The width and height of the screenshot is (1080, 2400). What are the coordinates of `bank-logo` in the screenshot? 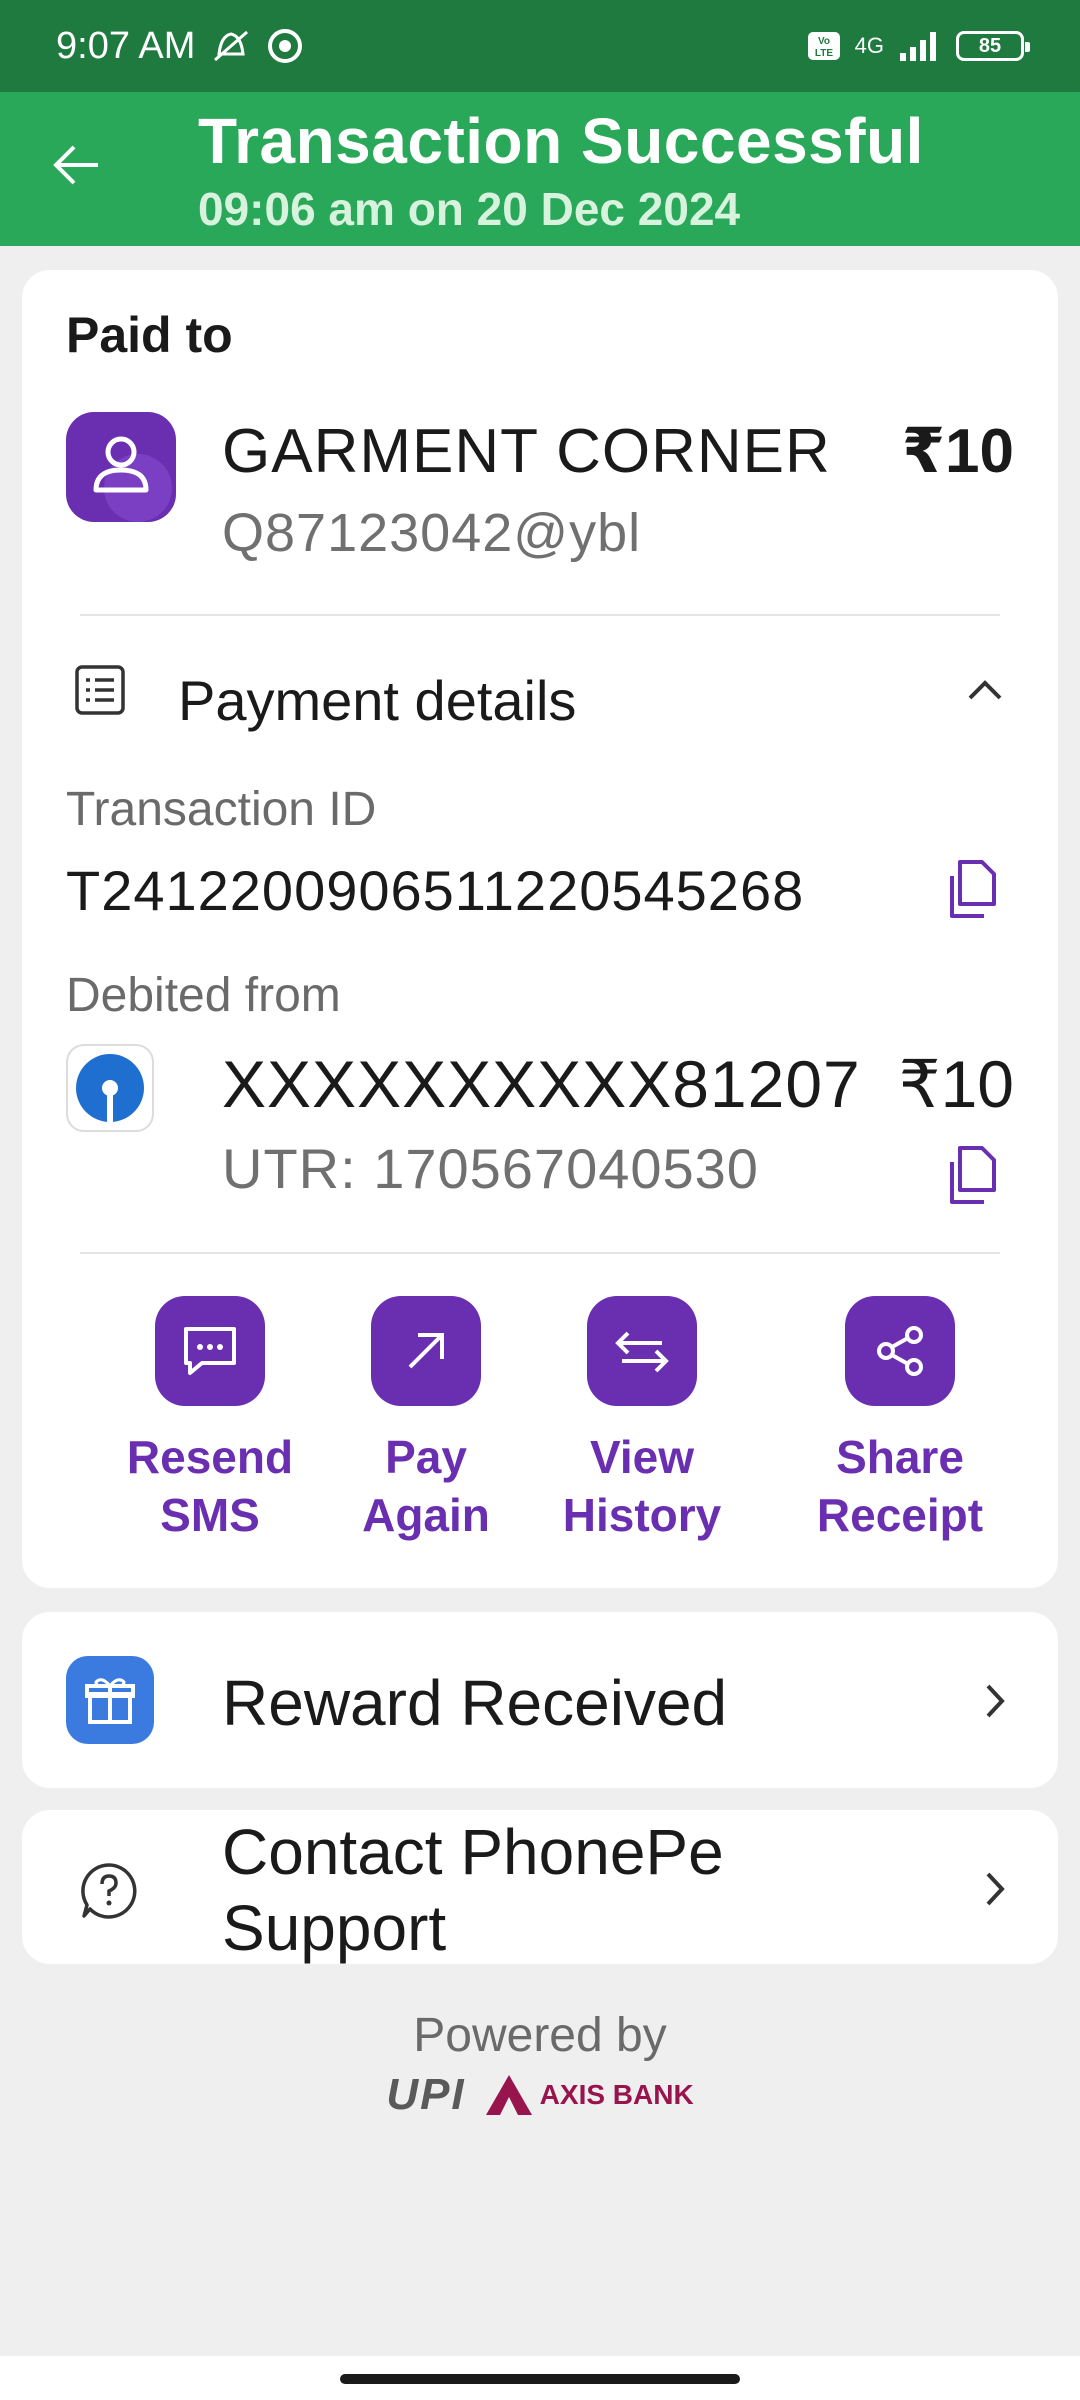 It's located at (110, 1088).